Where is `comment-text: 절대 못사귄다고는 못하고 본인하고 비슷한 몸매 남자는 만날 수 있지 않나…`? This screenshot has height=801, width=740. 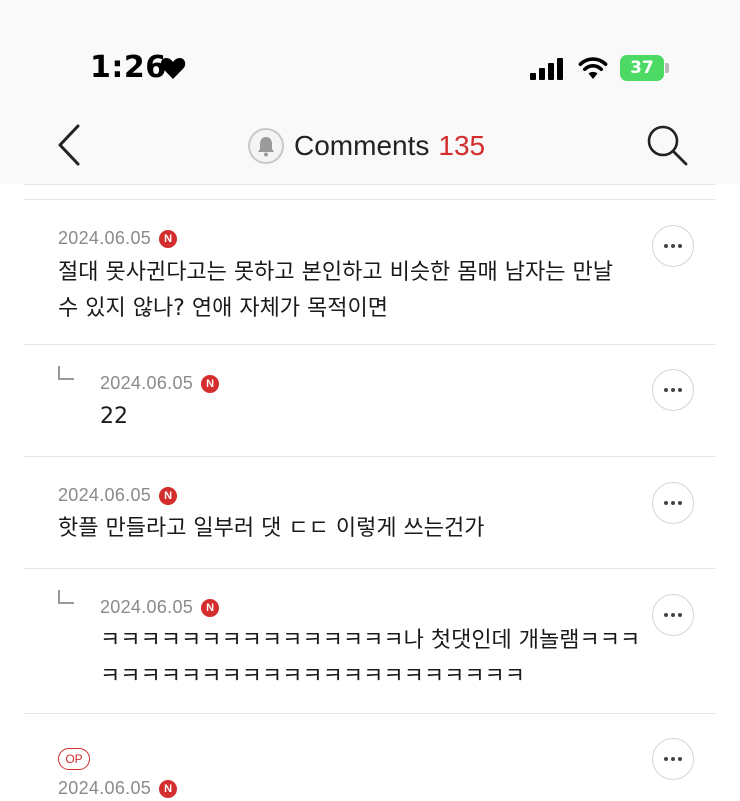 comment-text: 절대 못사귄다고는 못하고 본인하고 비슷한 몸매 남자는 만날 수 있지 않나… is located at coordinates (335, 290).